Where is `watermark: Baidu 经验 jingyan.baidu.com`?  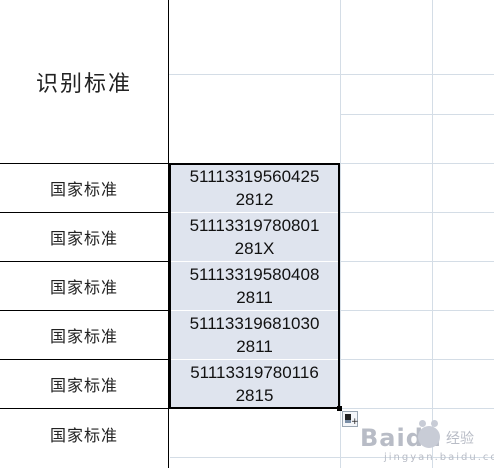
watermark: Baidu 经验 jingyan.baidu.com is located at coordinates (427, 441).